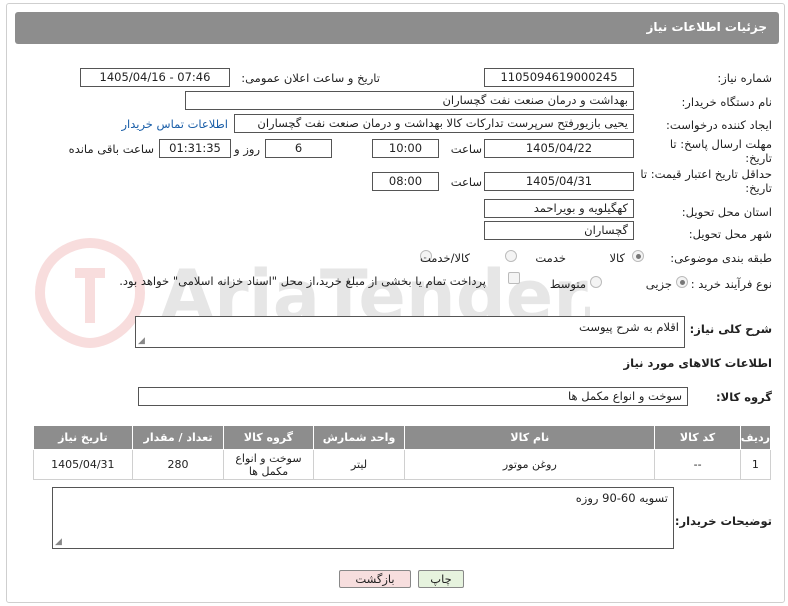 The image size is (788, 606). I want to click on goods-section-title: اطلاعات کالاهای مورد نیاز, so click(697, 363).